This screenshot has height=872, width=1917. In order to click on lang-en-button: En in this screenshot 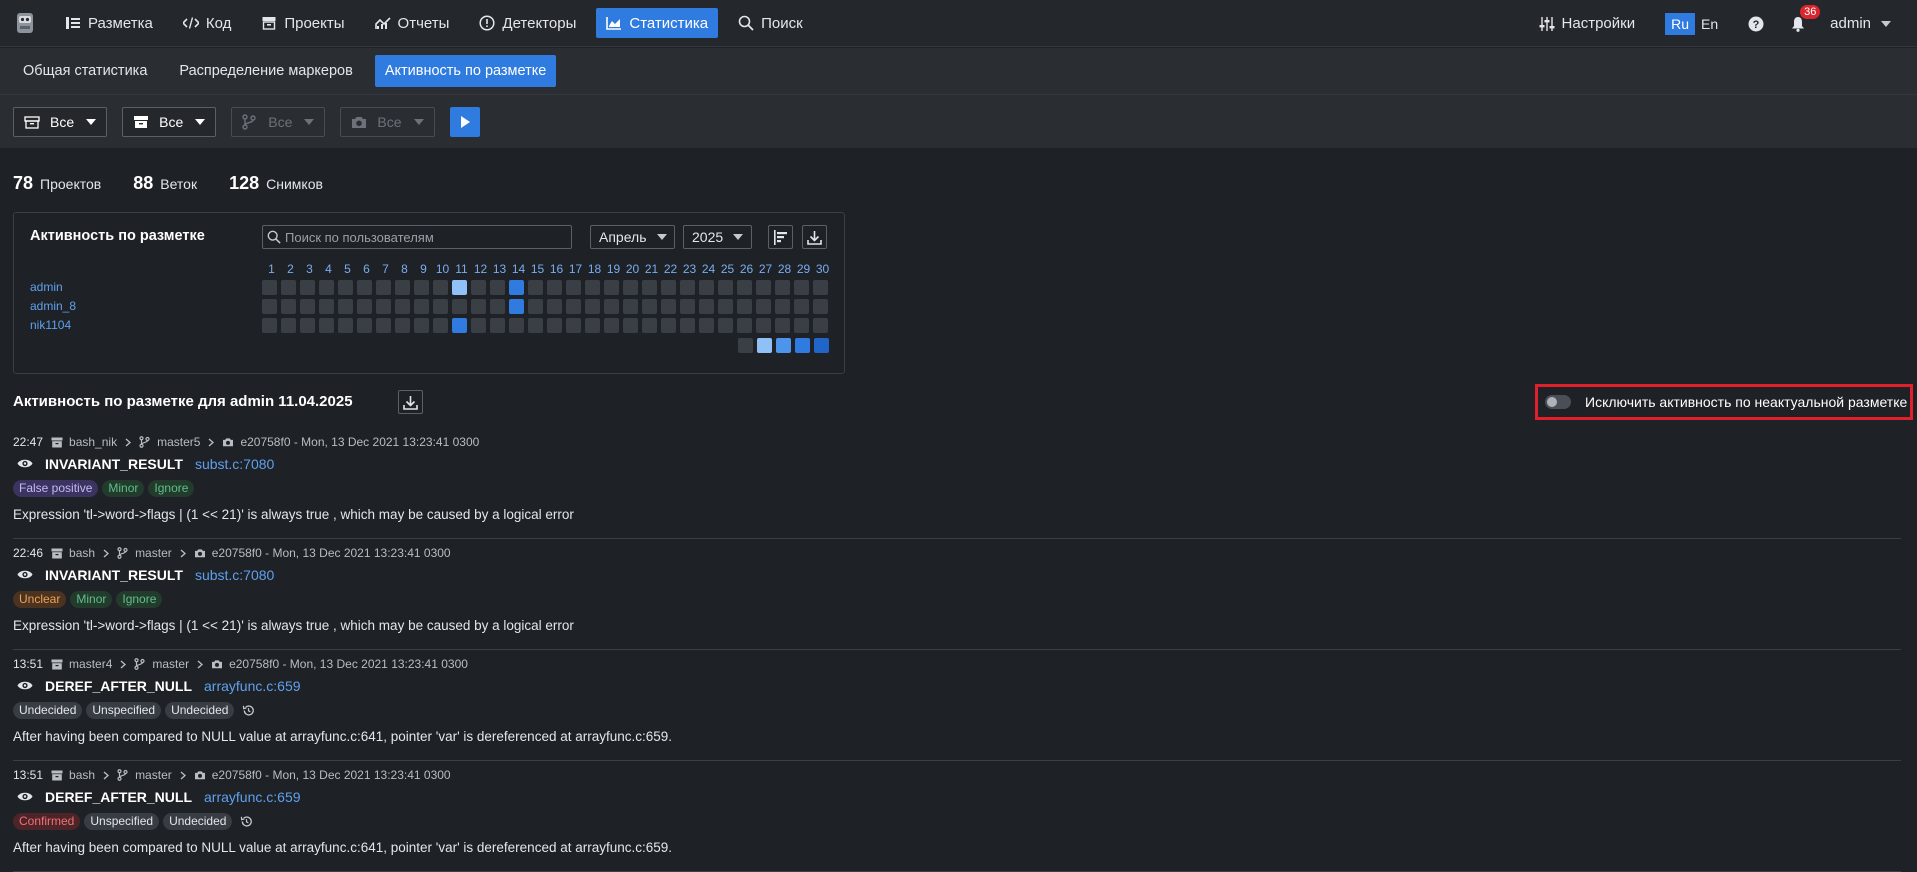, I will do `click(1709, 24)`.